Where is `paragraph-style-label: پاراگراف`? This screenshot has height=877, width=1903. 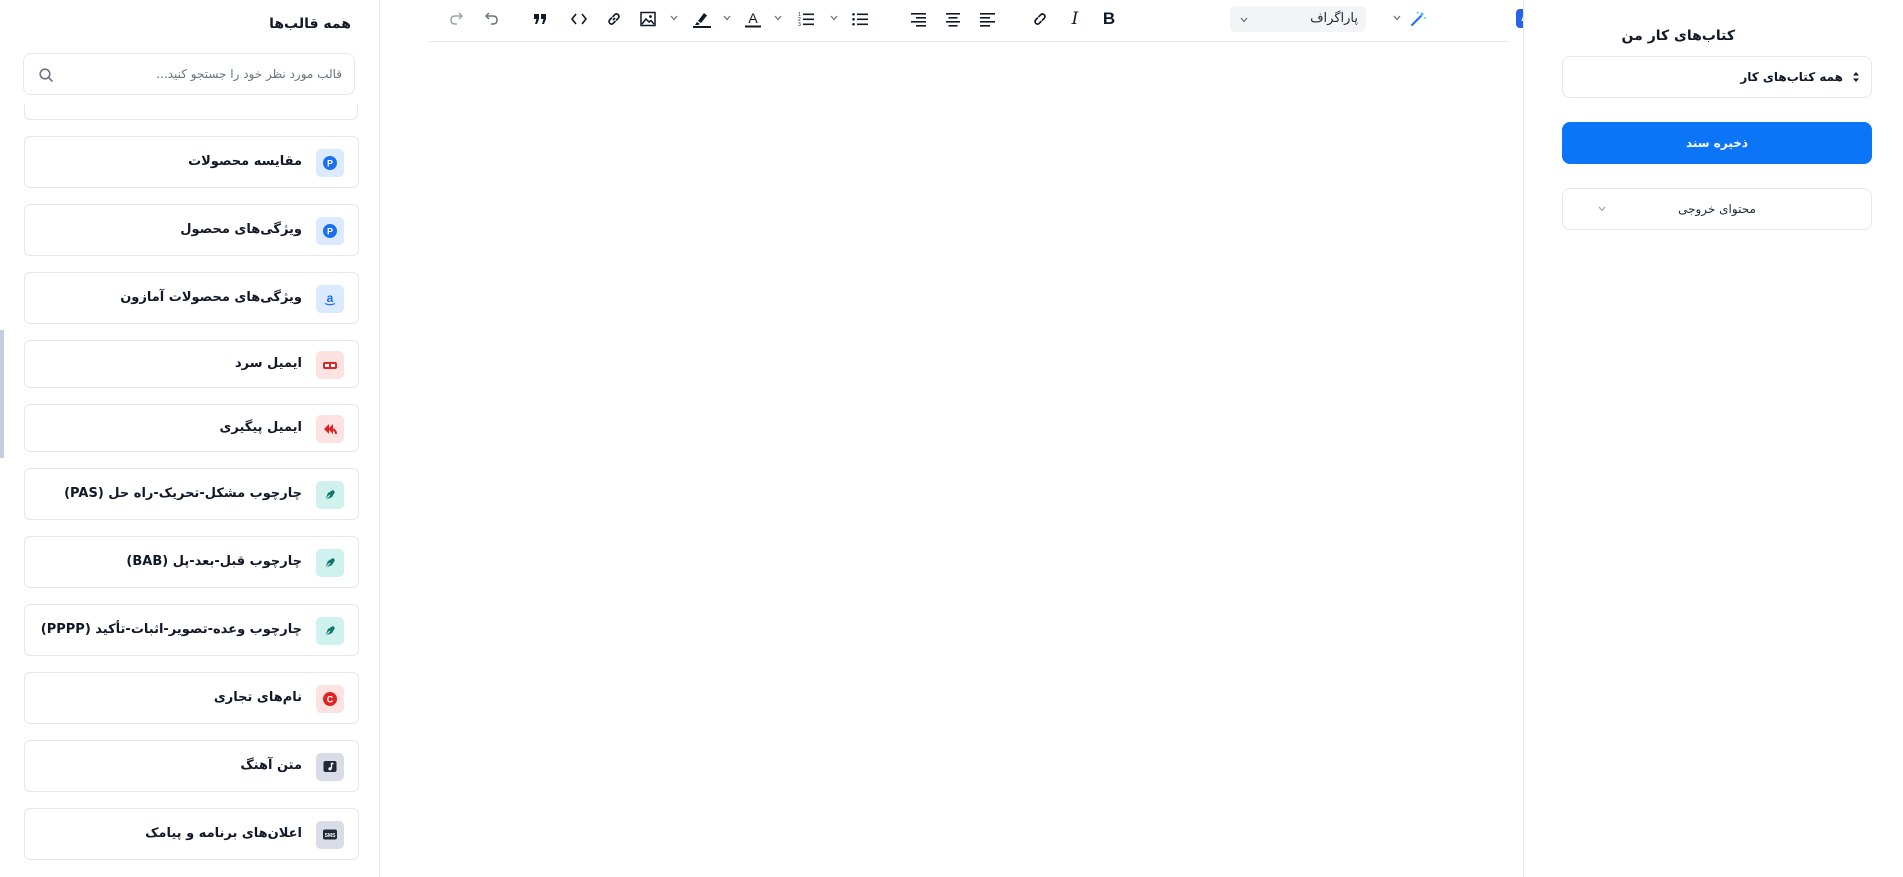
paragraph-style-label: پاراگراف is located at coordinates (1334, 18).